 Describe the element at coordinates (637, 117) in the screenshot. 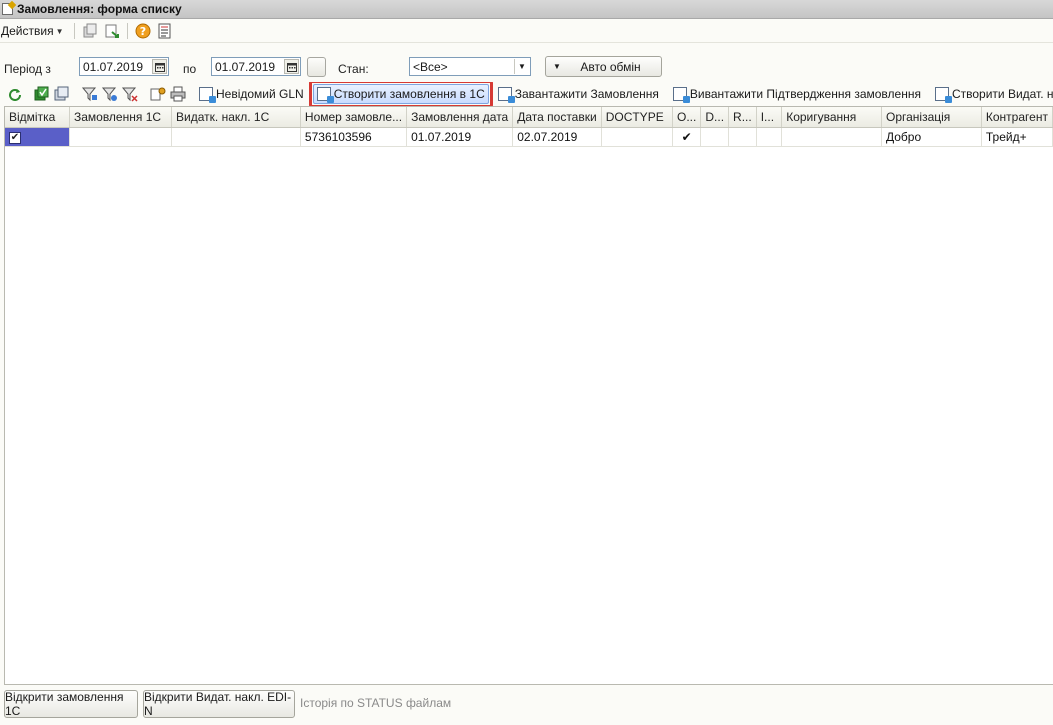

I see `column-header: DOCTYPE` at that location.